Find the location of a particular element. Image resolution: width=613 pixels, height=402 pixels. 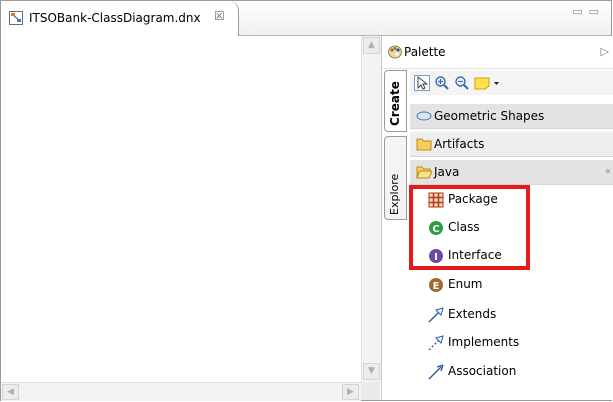

note-icon is located at coordinates (487, 83).